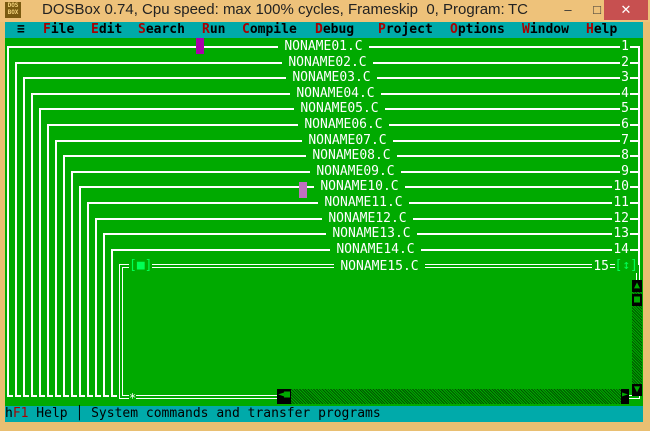 This screenshot has width=650, height=431. Describe the element at coordinates (518, 9) in the screenshot. I see `program-name: TC` at that location.